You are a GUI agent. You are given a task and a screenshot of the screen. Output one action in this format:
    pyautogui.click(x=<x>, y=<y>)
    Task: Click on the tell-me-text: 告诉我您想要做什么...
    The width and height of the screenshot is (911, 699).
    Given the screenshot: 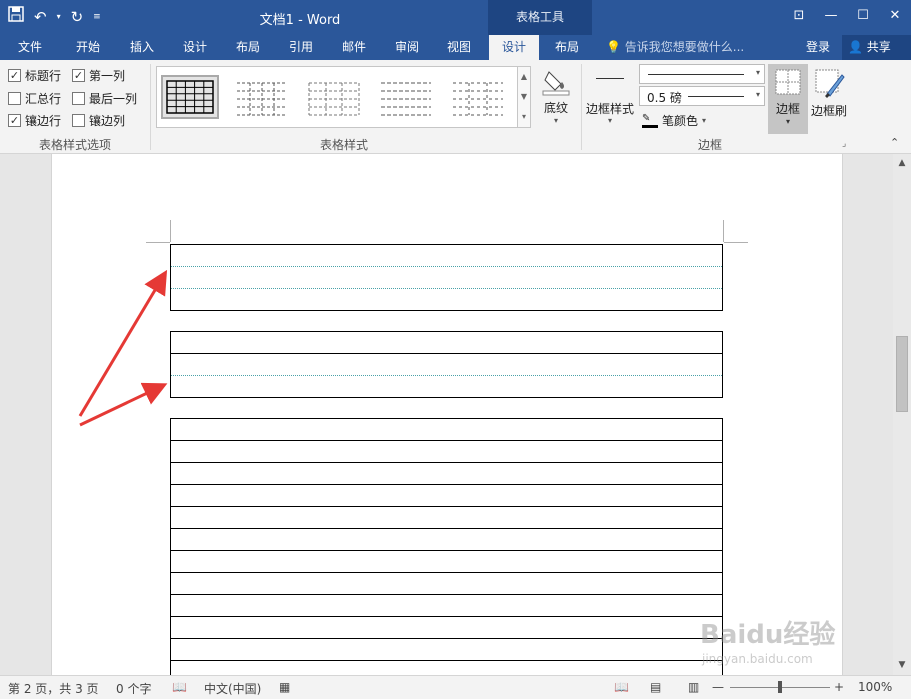 What is the action you would take?
    pyautogui.click(x=684, y=47)
    